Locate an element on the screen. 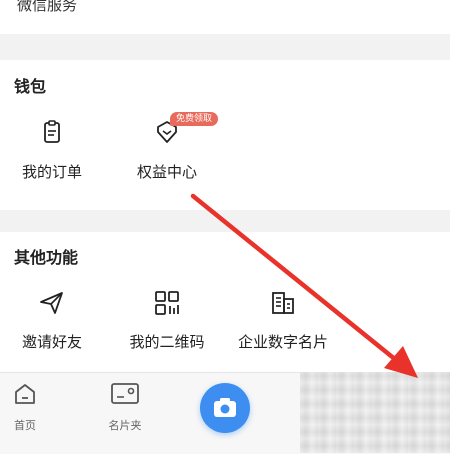 Image resolution: width=450 pixels, height=454 pixels. service-card: 微信服务 is located at coordinates (225, 17).